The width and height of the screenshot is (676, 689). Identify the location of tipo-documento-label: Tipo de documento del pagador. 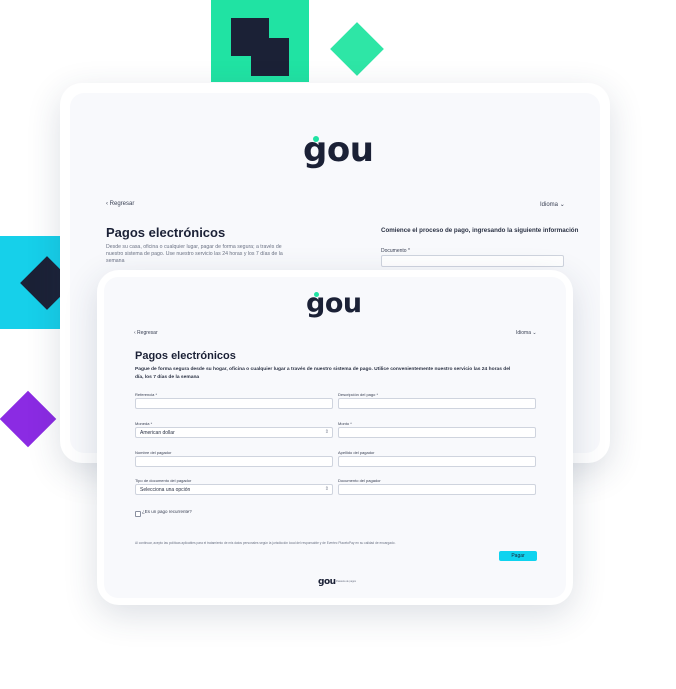
(163, 480).